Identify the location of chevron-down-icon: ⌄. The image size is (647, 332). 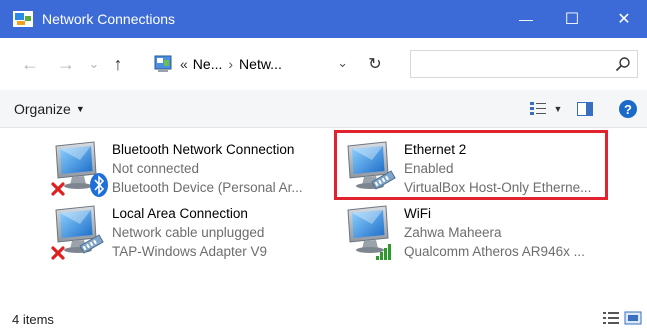
(94, 63).